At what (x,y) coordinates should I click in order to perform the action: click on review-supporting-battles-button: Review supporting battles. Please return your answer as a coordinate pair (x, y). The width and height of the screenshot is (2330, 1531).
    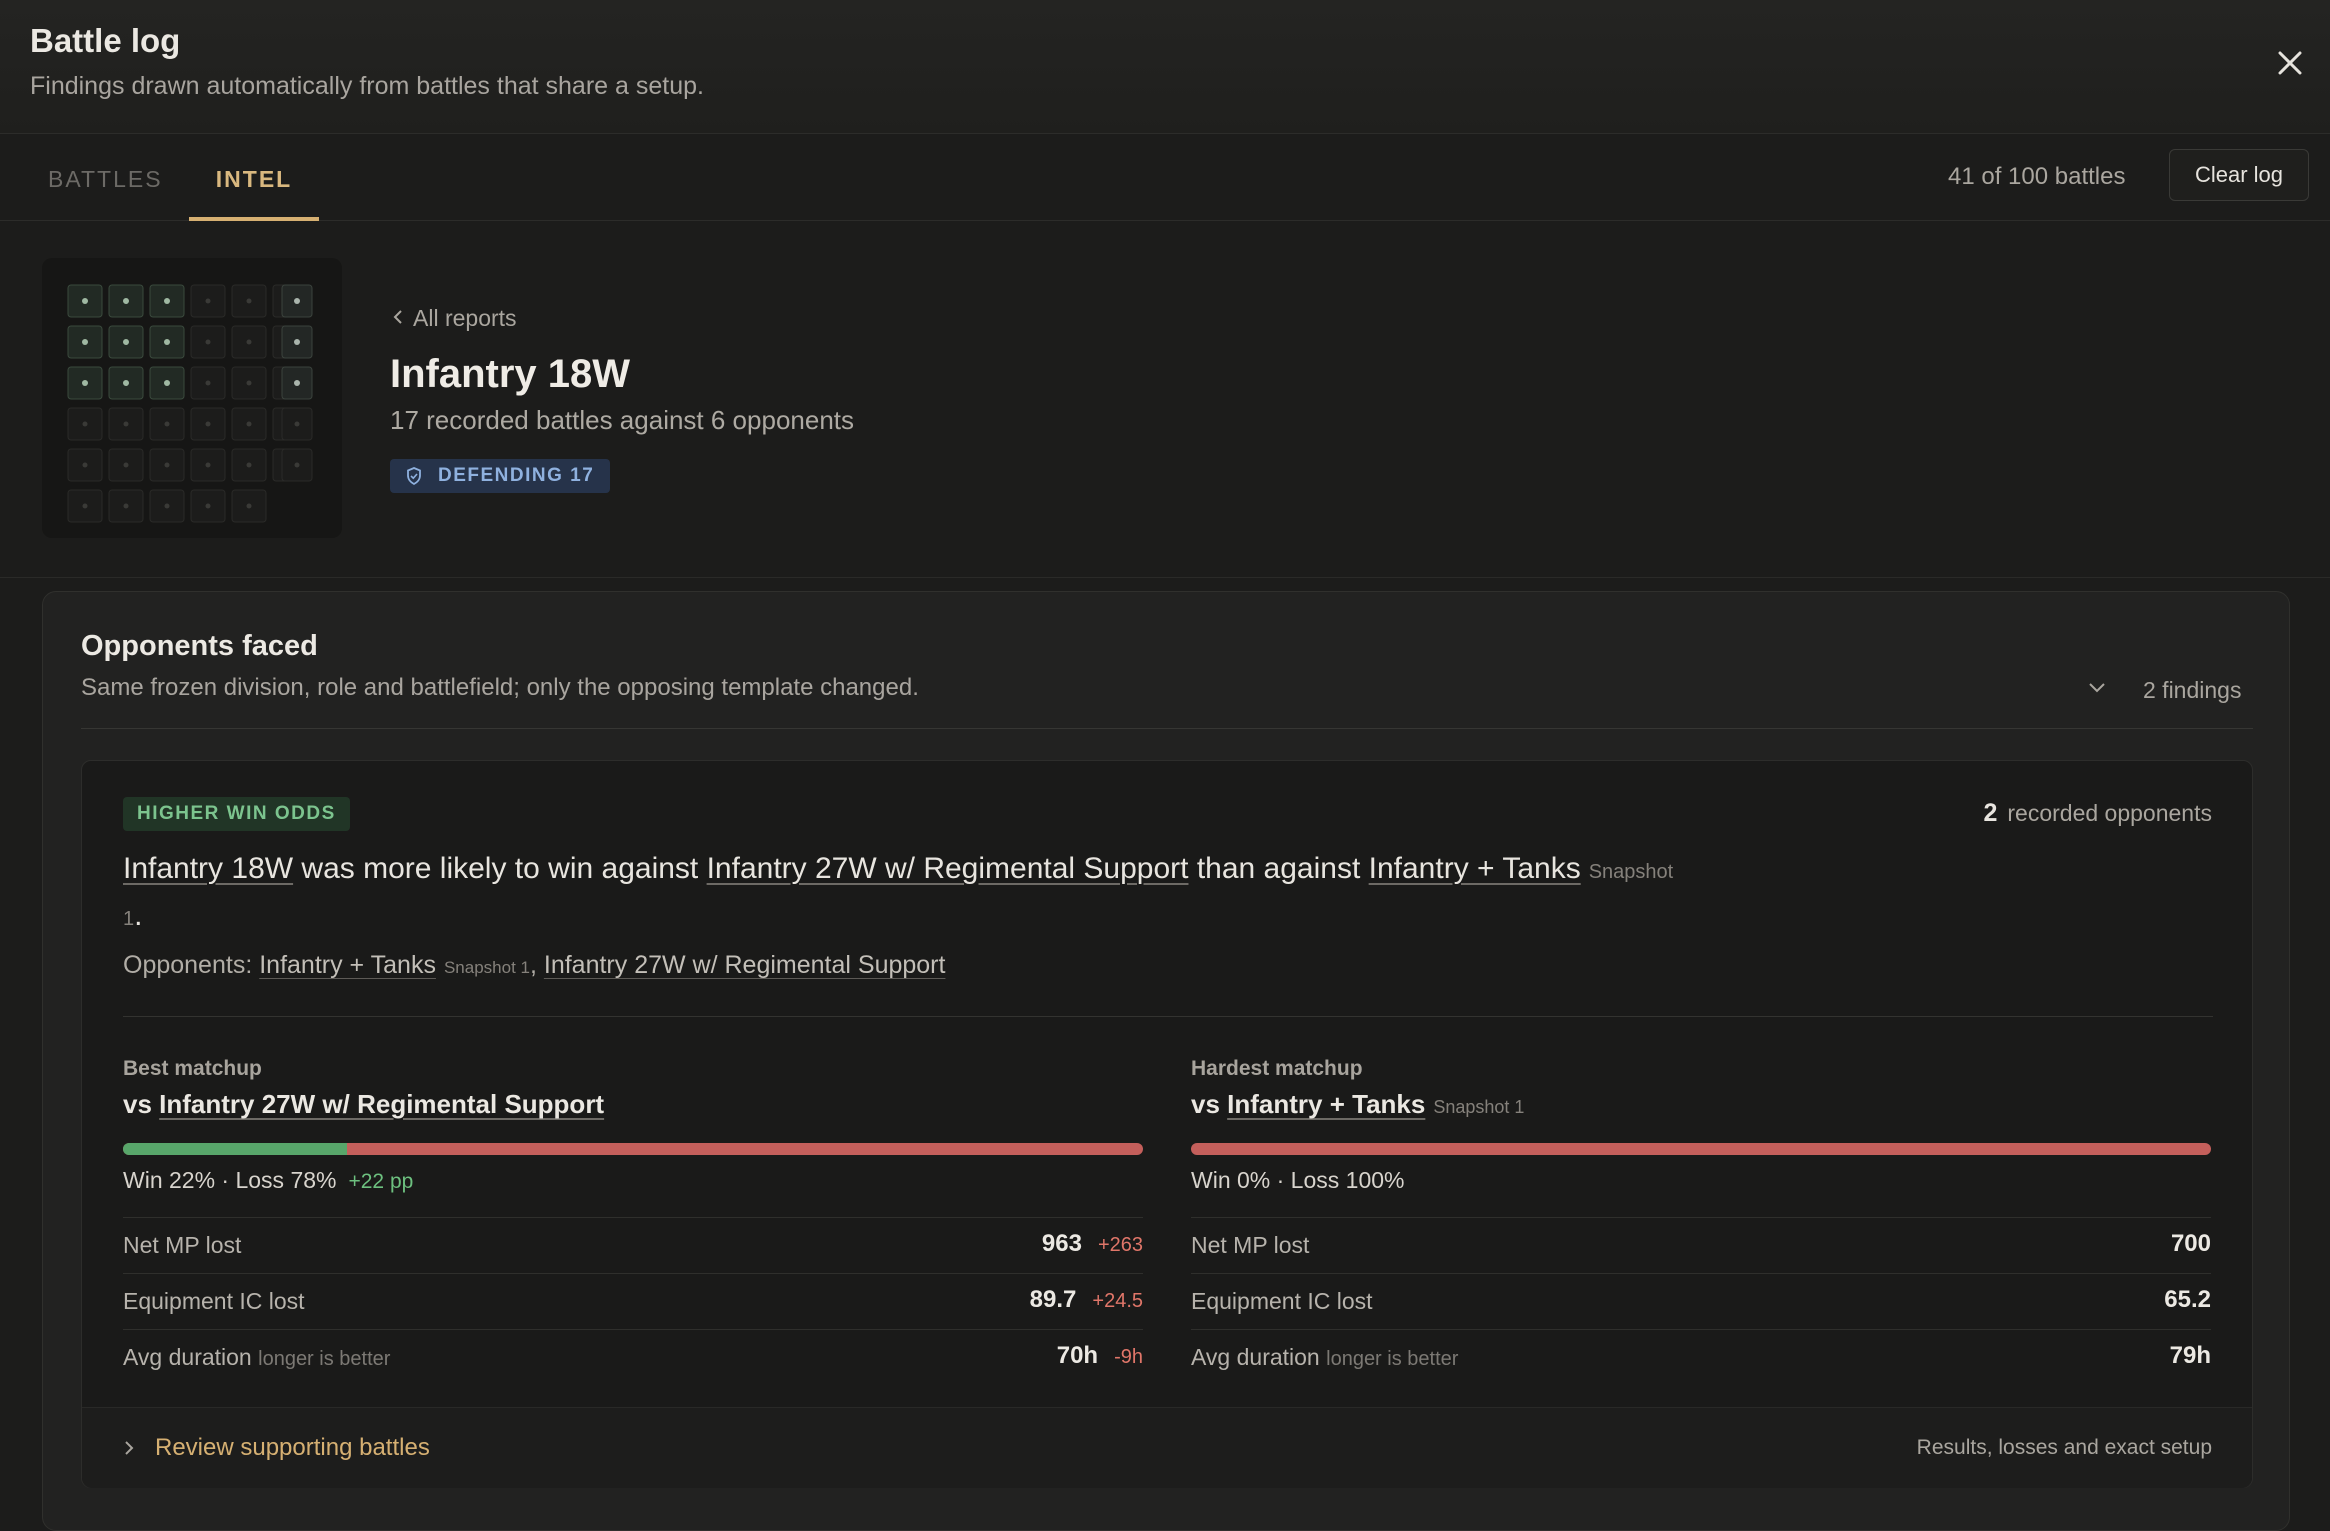
    Looking at the image, I should click on (276, 1448).